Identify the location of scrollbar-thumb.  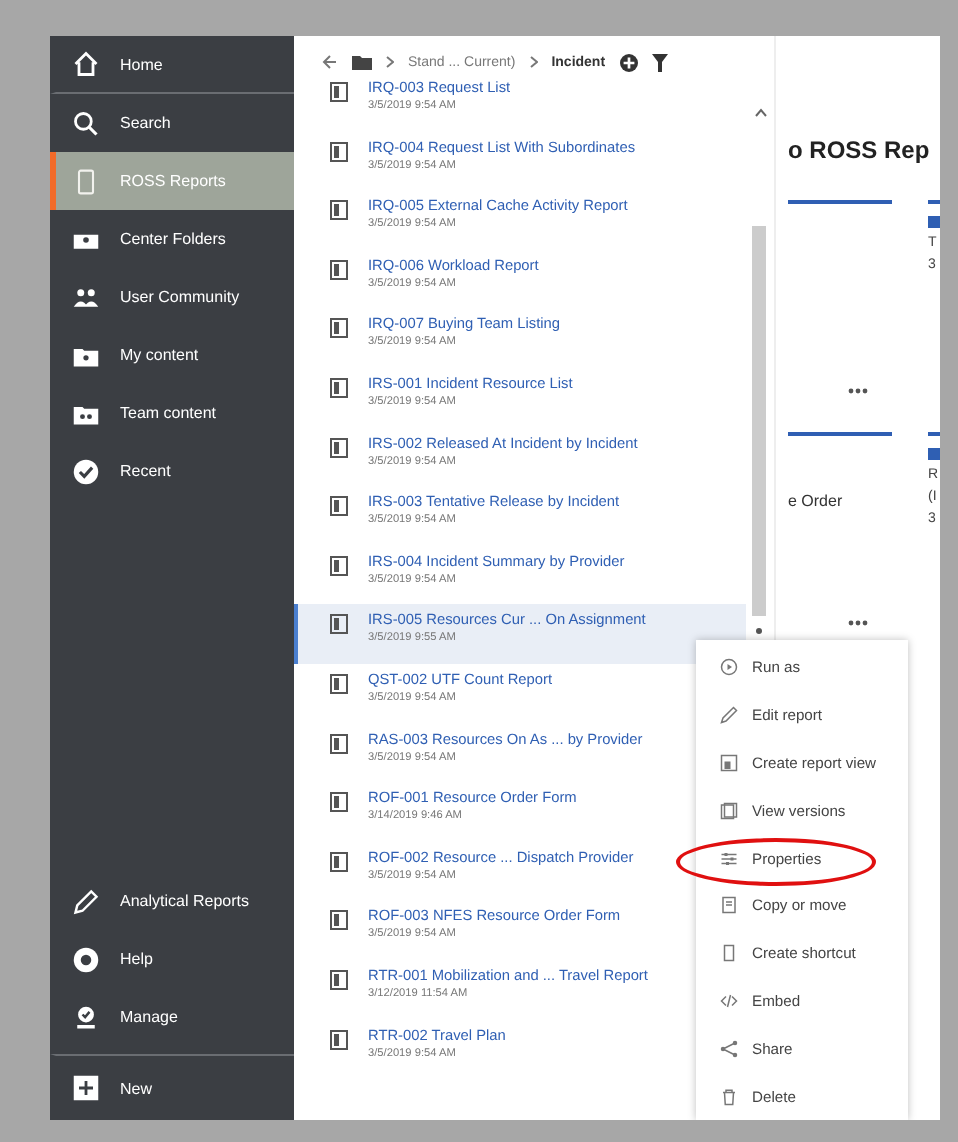
(759, 421).